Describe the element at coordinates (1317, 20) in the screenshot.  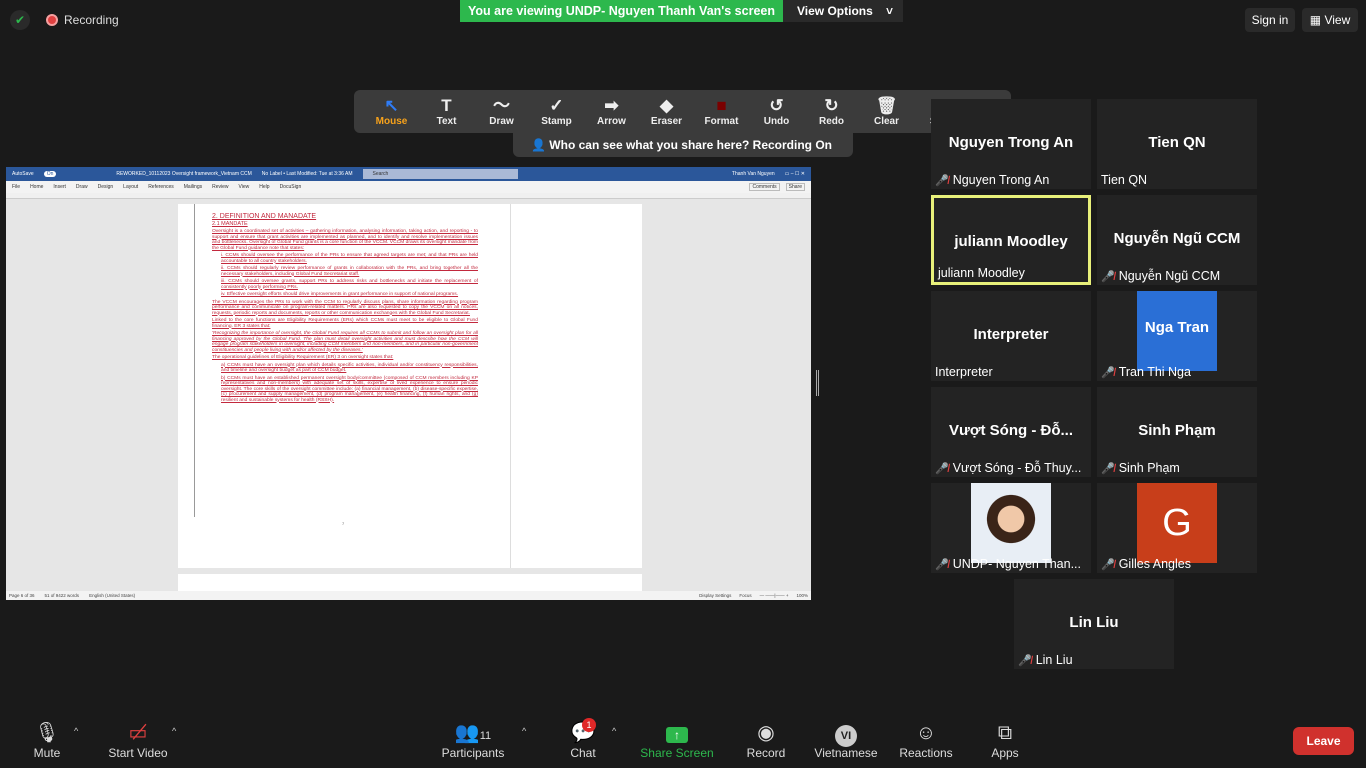
I see `grid-view-icon: ▦` at that location.